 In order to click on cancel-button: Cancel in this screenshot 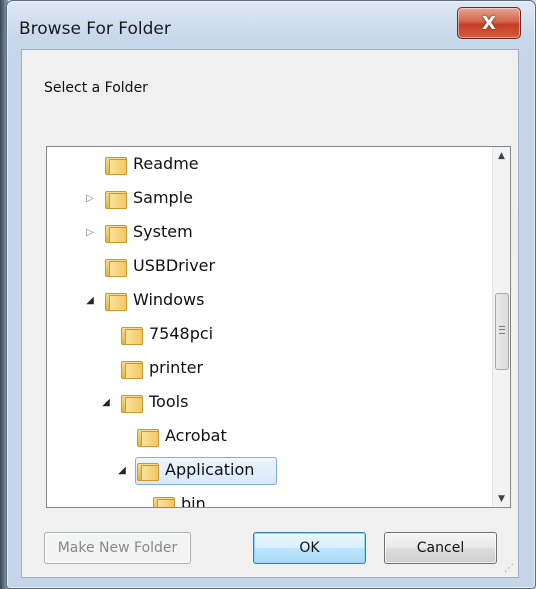, I will do `click(440, 548)`.